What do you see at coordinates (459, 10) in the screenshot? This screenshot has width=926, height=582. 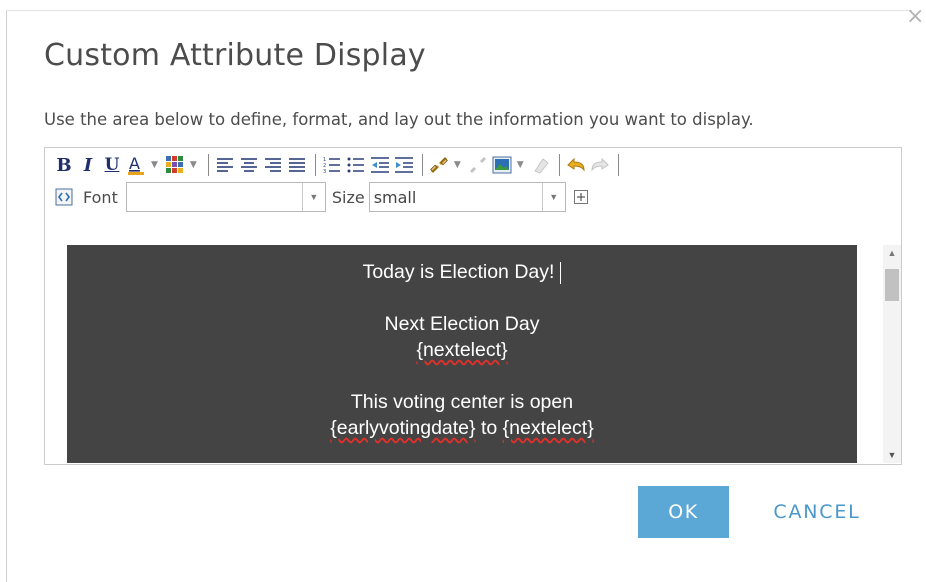 I see `dialog-border-top` at bounding box center [459, 10].